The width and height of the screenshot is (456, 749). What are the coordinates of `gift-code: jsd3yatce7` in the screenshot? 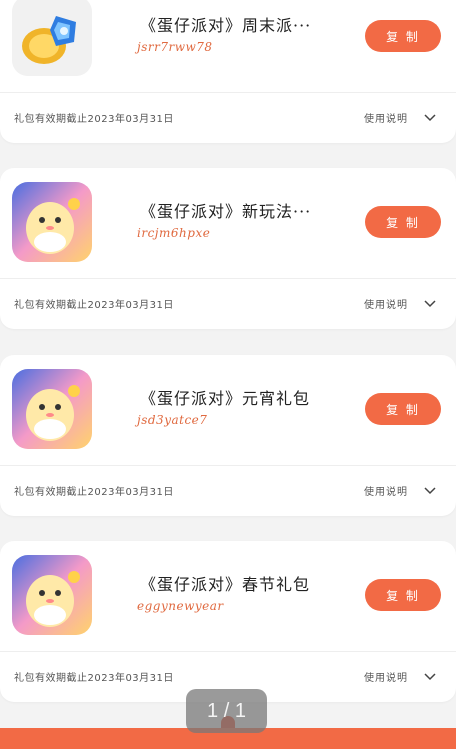 It's located at (172, 420).